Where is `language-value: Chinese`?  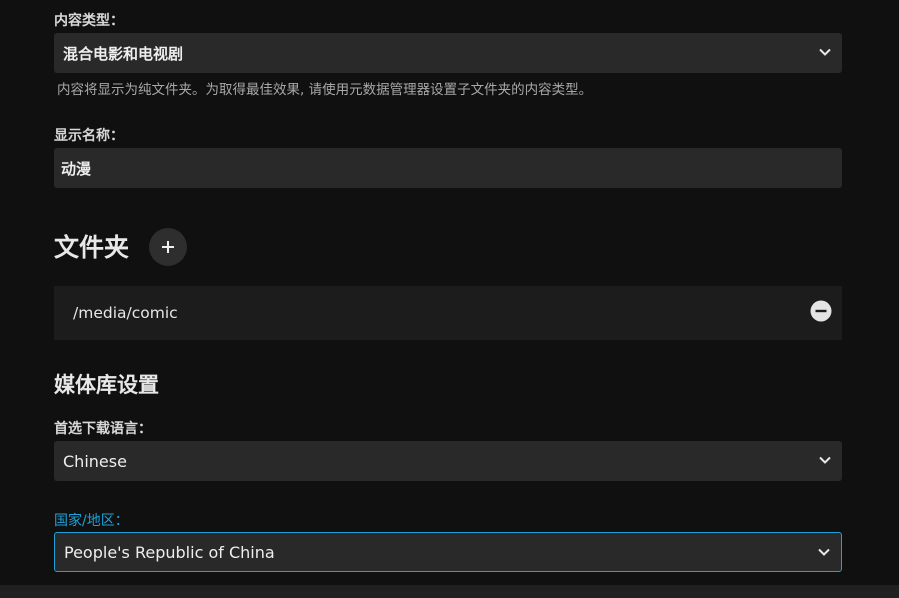
language-value: Chinese is located at coordinates (95, 461).